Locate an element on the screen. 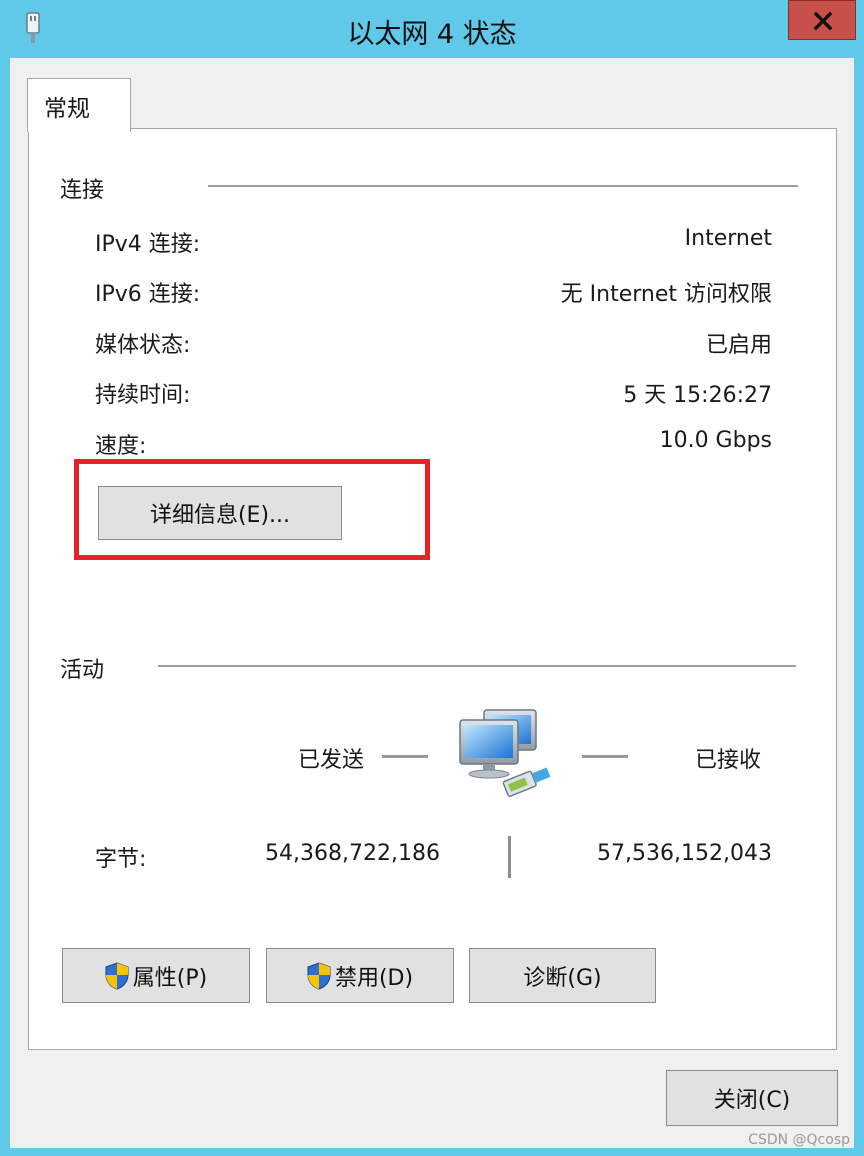 The image size is (864, 1156). diagnose-button-label: 诊断(G) is located at coordinates (562, 978).